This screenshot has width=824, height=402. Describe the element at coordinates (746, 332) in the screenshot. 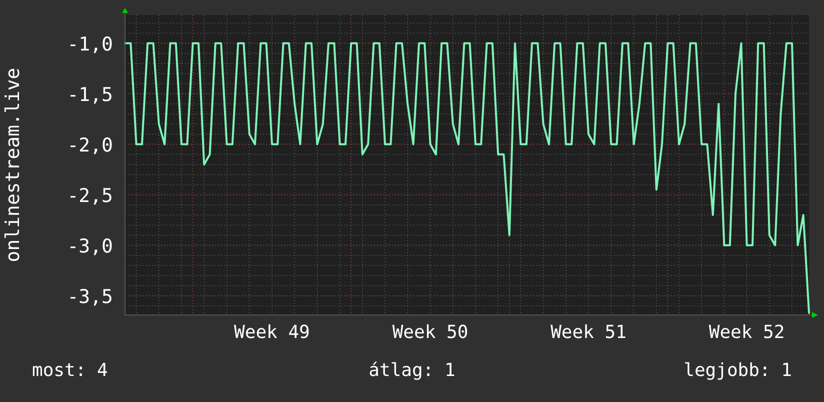

I see `x-tick-label: Week 52` at that location.